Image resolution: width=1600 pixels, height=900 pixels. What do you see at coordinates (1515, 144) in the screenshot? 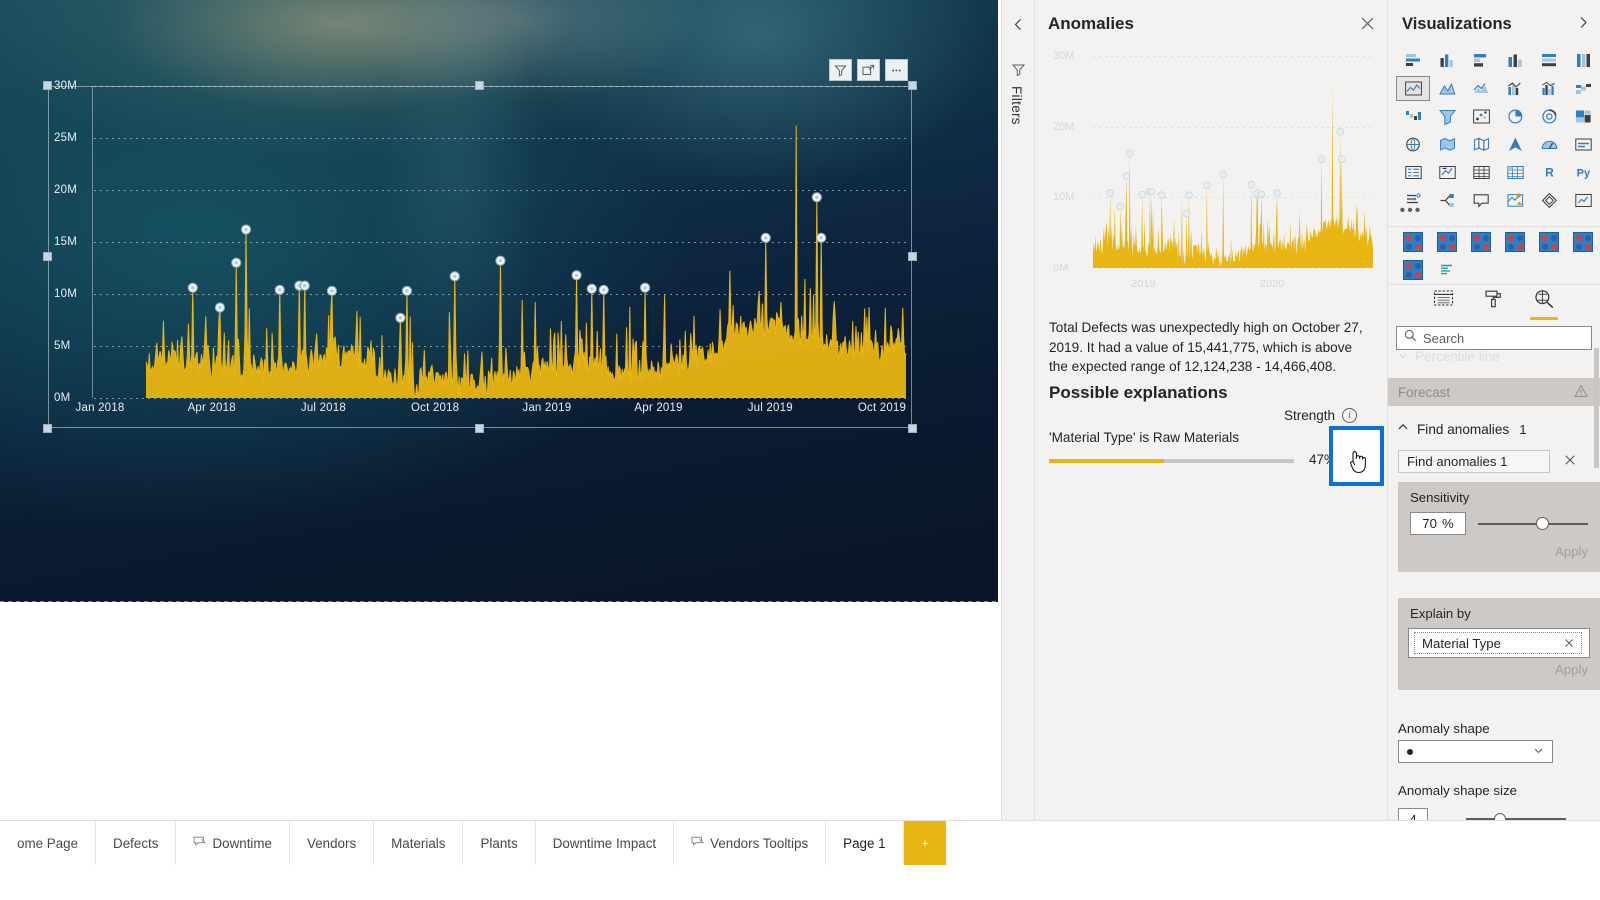
I see `arcgis-map-icon` at bounding box center [1515, 144].